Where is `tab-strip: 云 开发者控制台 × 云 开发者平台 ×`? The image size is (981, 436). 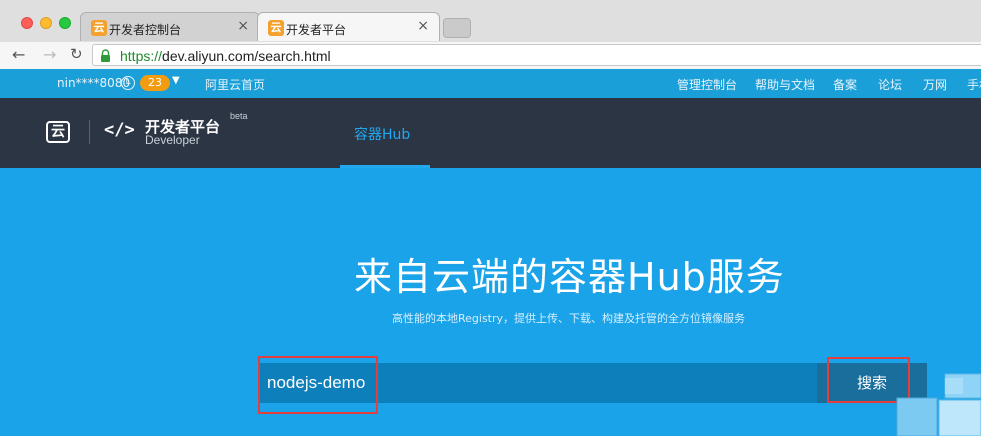
tab-strip: 云 开发者控制台 × 云 开发者平台 × is located at coordinates (490, 26).